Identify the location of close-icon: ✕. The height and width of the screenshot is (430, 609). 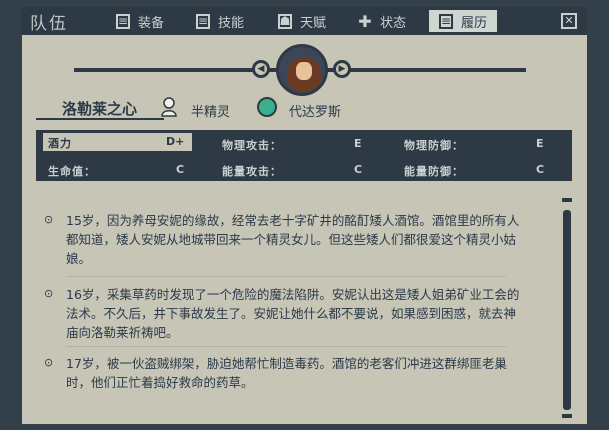
(569, 21).